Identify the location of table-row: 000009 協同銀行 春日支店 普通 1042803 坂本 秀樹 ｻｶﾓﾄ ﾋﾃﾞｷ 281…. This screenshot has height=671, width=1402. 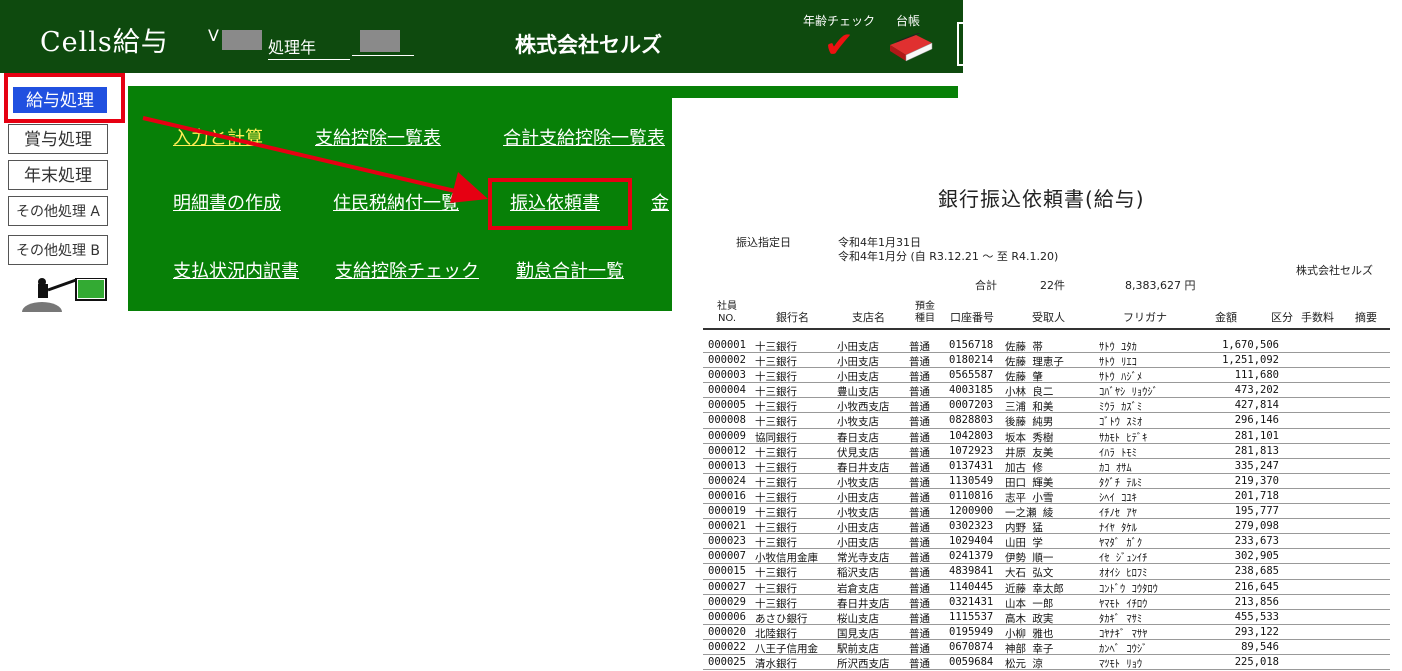
(1046, 436).